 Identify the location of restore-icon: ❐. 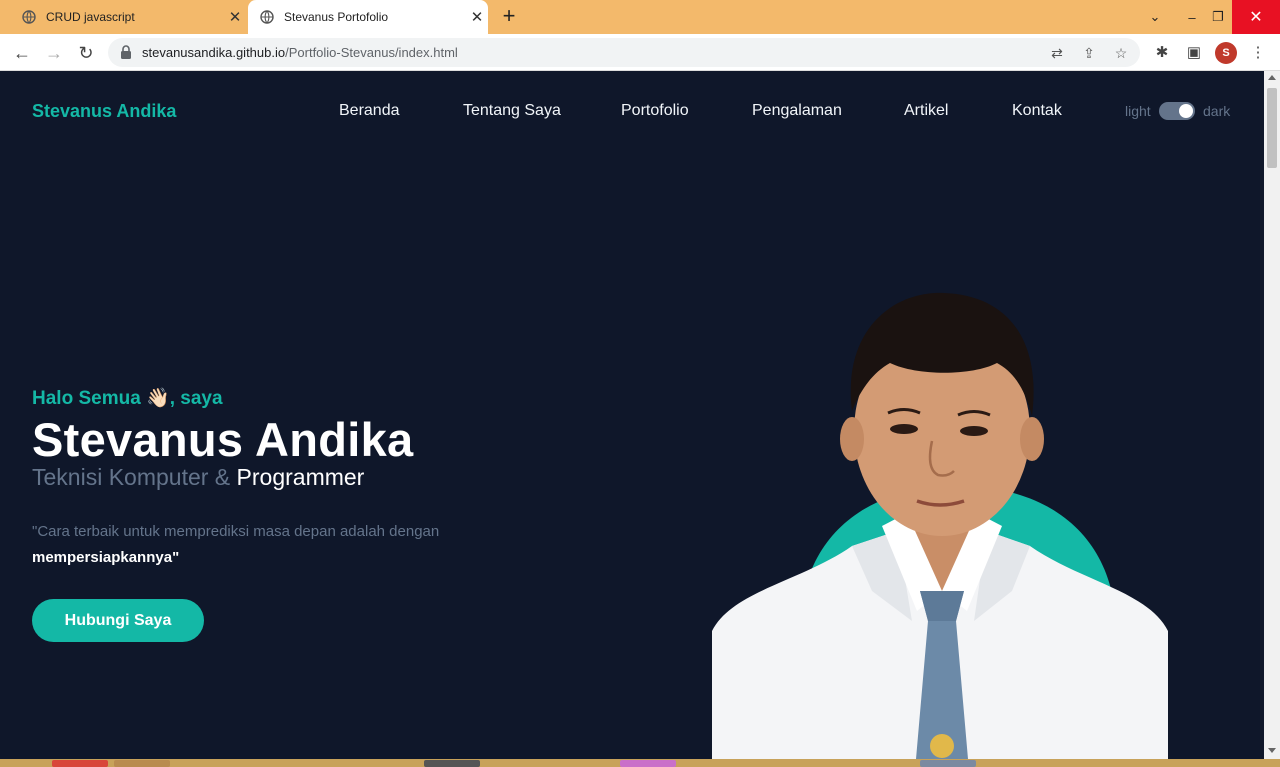
(1218, 17).